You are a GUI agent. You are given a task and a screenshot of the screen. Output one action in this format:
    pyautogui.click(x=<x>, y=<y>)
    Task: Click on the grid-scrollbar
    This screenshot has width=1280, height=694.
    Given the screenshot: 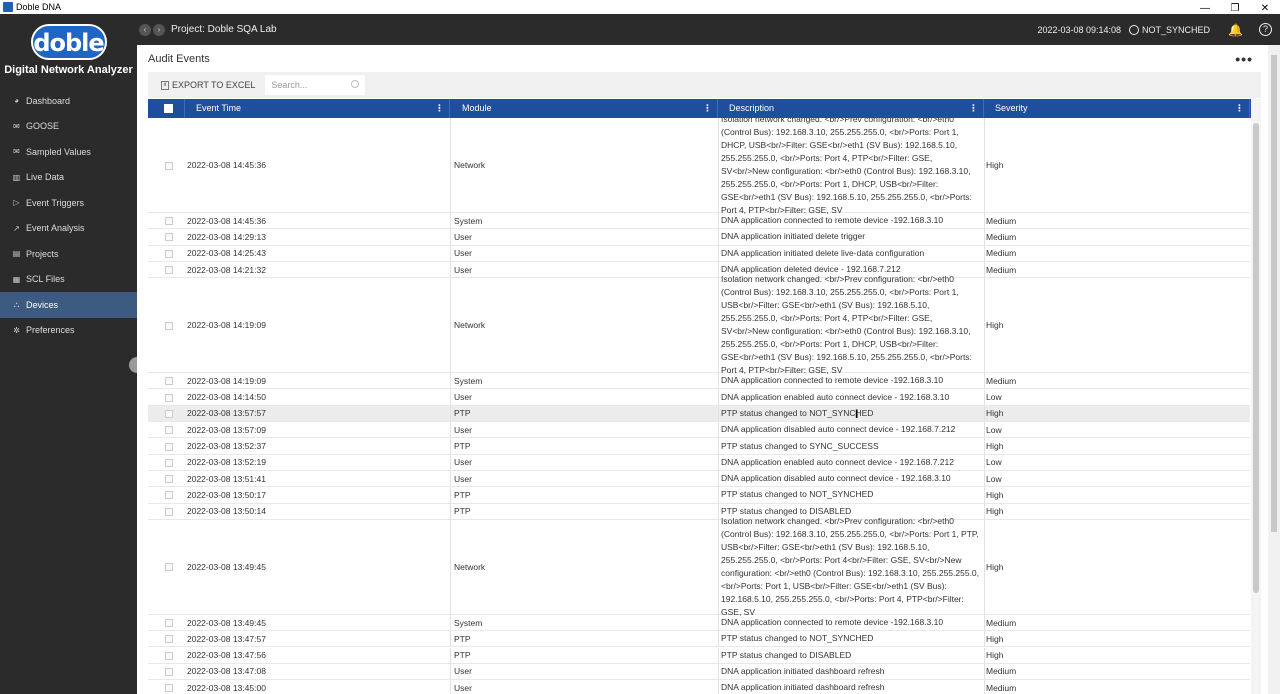 What is the action you would take?
    pyautogui.click(x=1256, y=396)
    